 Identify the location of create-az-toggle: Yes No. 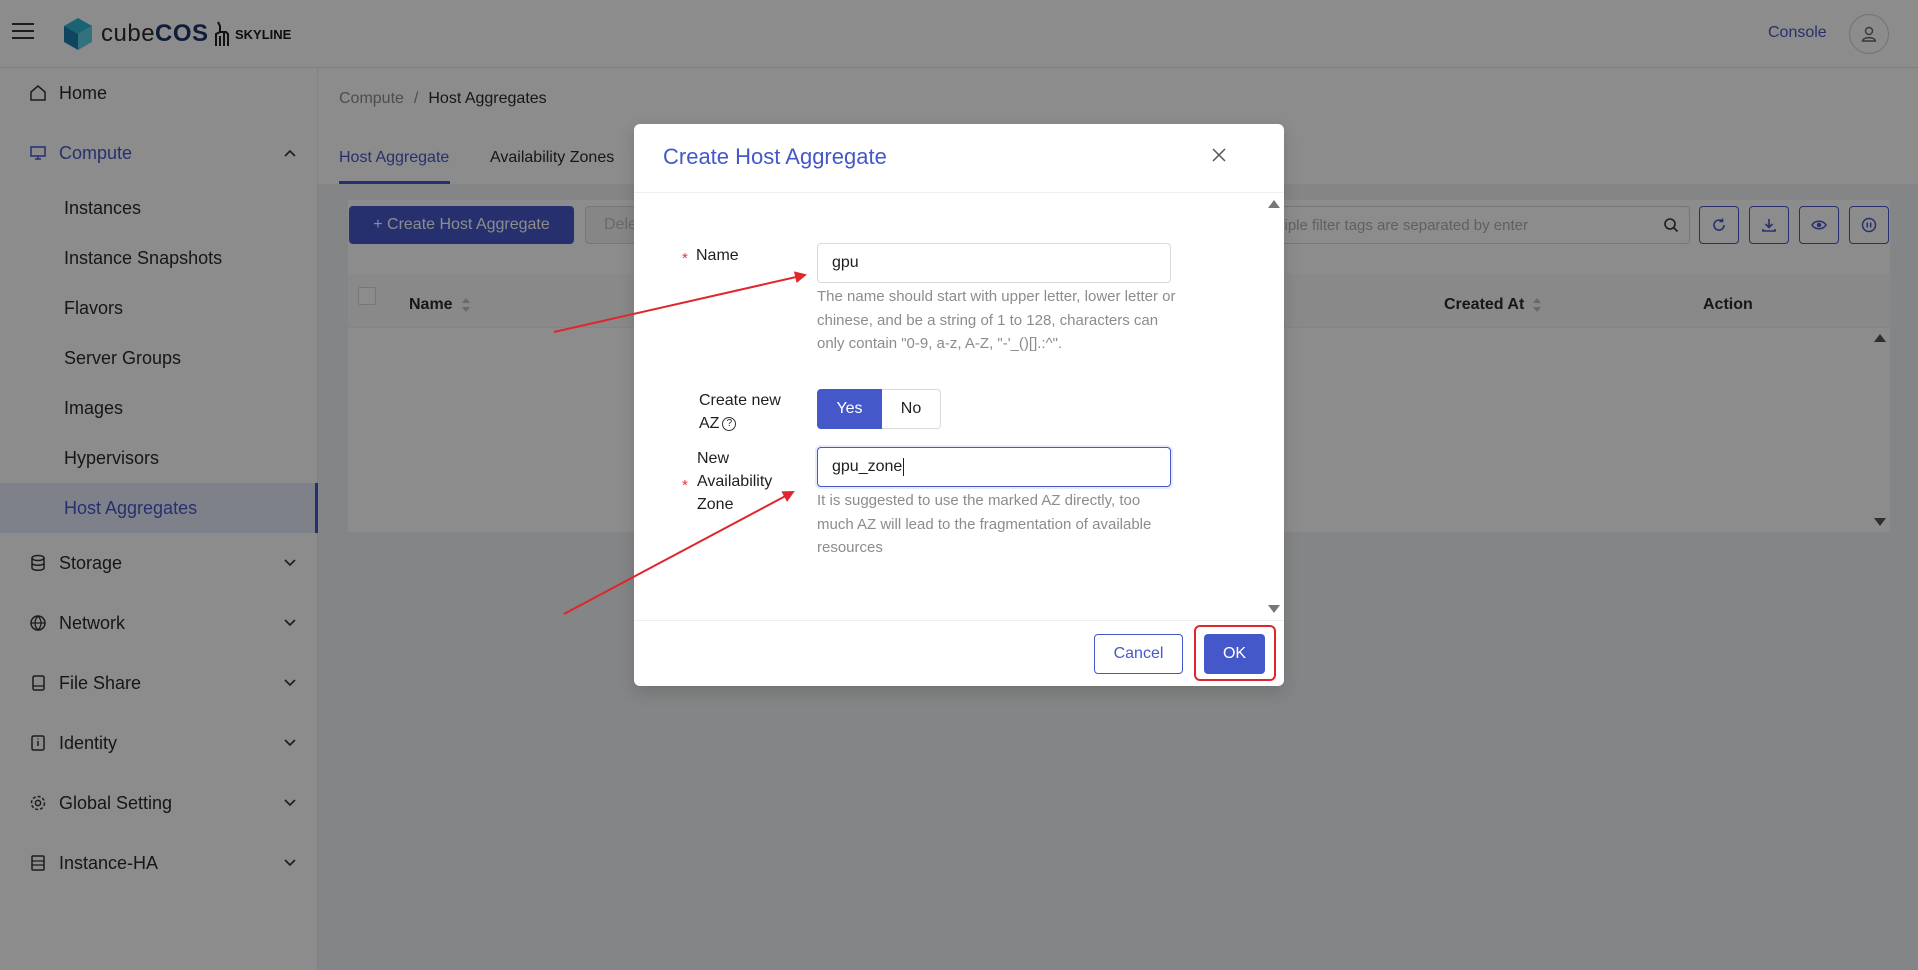
(879, 409).